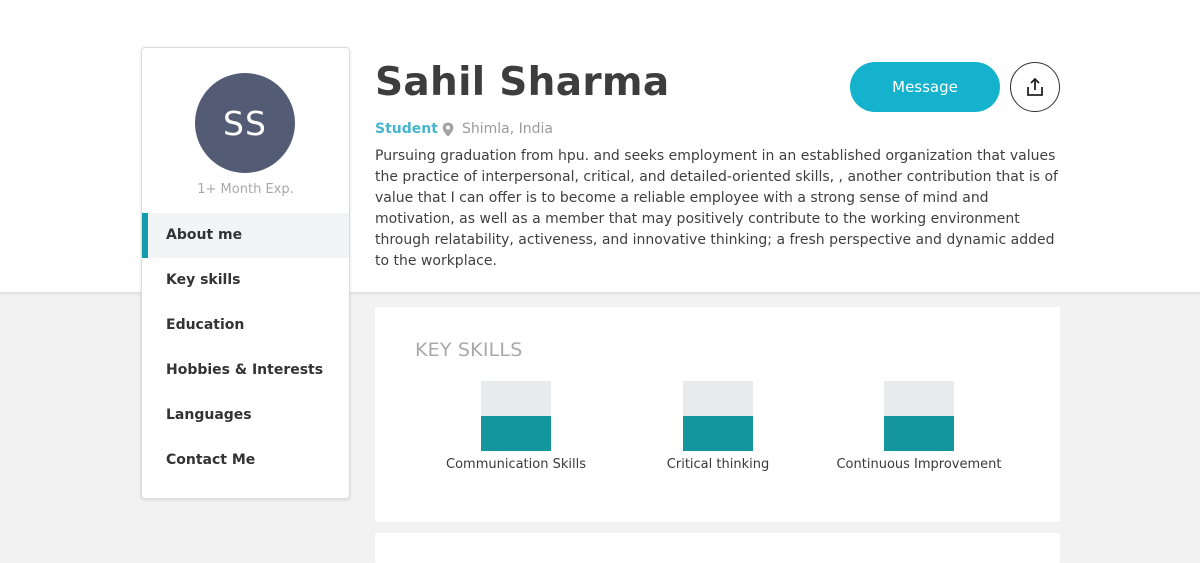 This screenshot has width=1200, height=563. What do you see at coordinates (245, 189) in the screenshot?
I see `experience-label: 1+ Month Exp.` at bounding box center [245, 189].